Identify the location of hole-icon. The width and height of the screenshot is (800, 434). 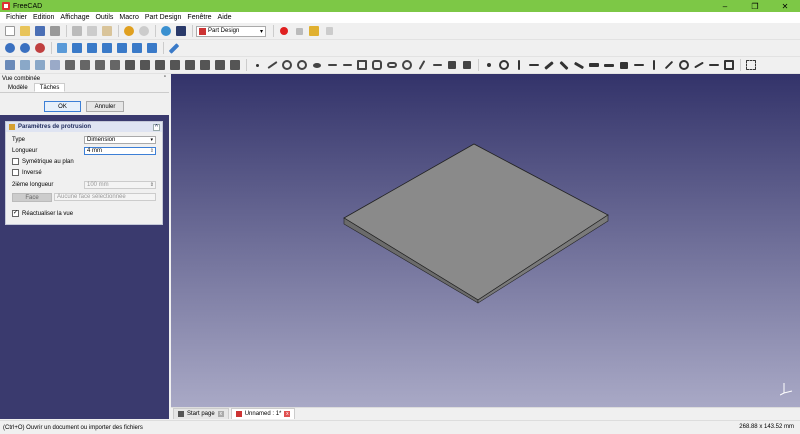
(160, 65).